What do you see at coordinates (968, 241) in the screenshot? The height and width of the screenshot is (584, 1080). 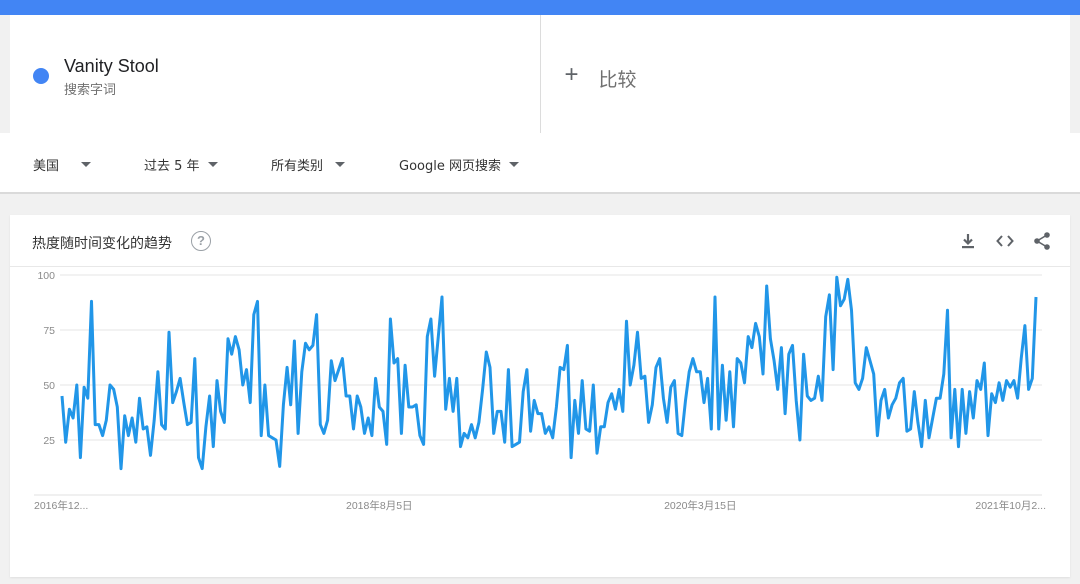 I see `download-icon` at bounding box center [968, 241].